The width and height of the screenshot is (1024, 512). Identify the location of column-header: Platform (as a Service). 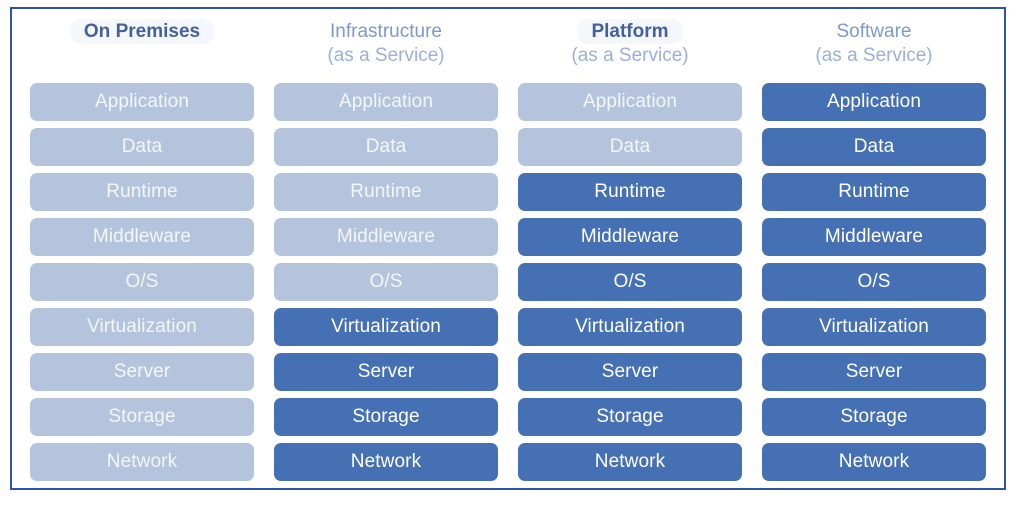
(630, 48).